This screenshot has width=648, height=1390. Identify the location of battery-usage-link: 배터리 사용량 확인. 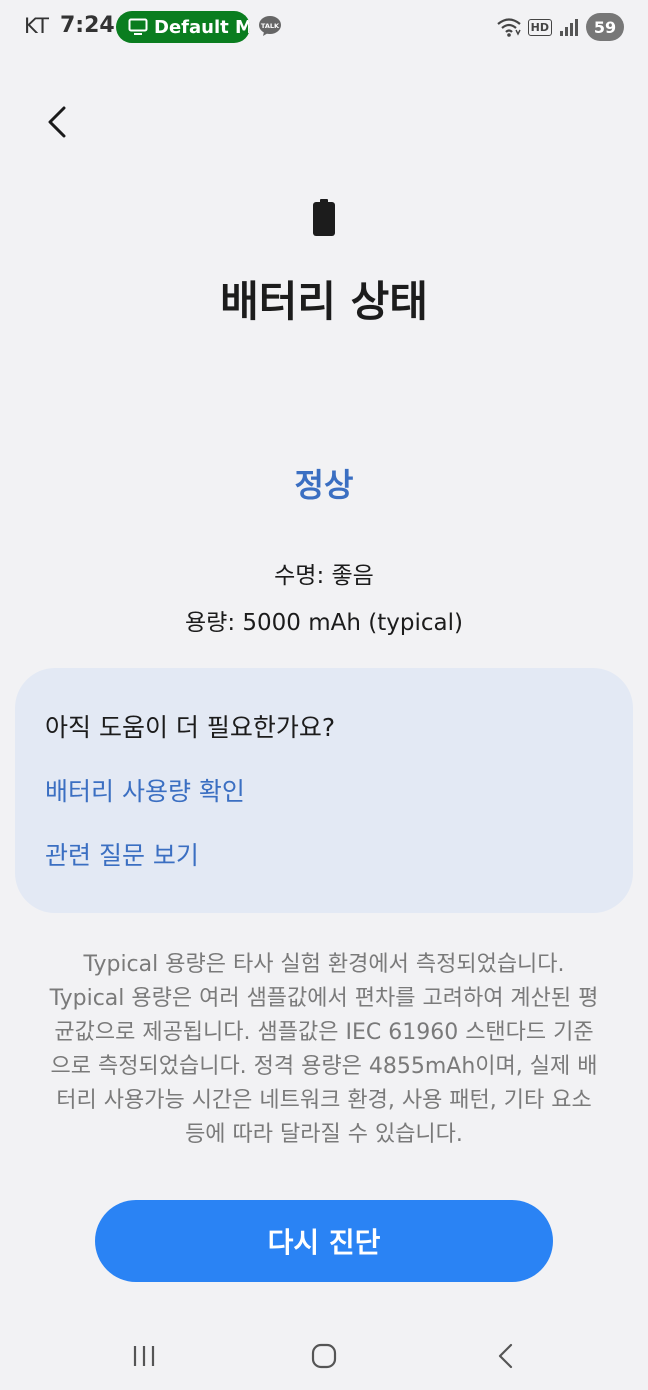
(145, 790).